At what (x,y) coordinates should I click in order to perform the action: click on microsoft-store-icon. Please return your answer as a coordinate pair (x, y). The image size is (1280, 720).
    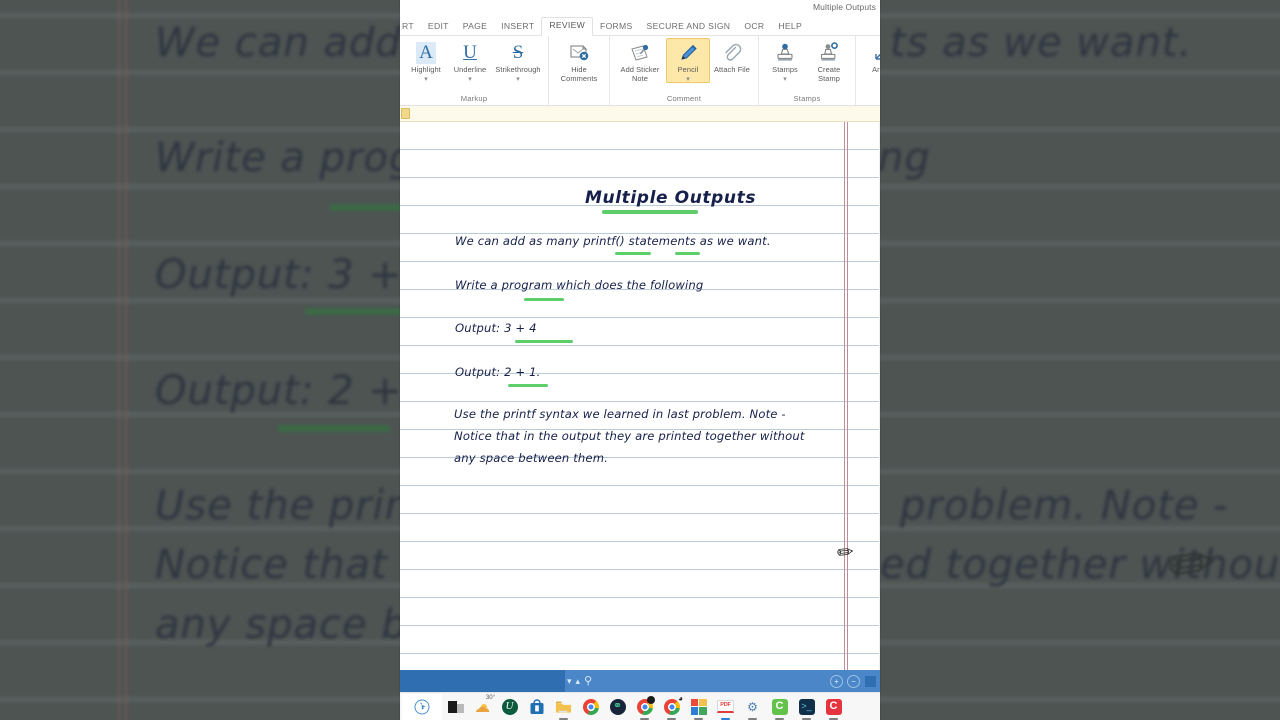
    Looking at the image, I should click on (536, 706).